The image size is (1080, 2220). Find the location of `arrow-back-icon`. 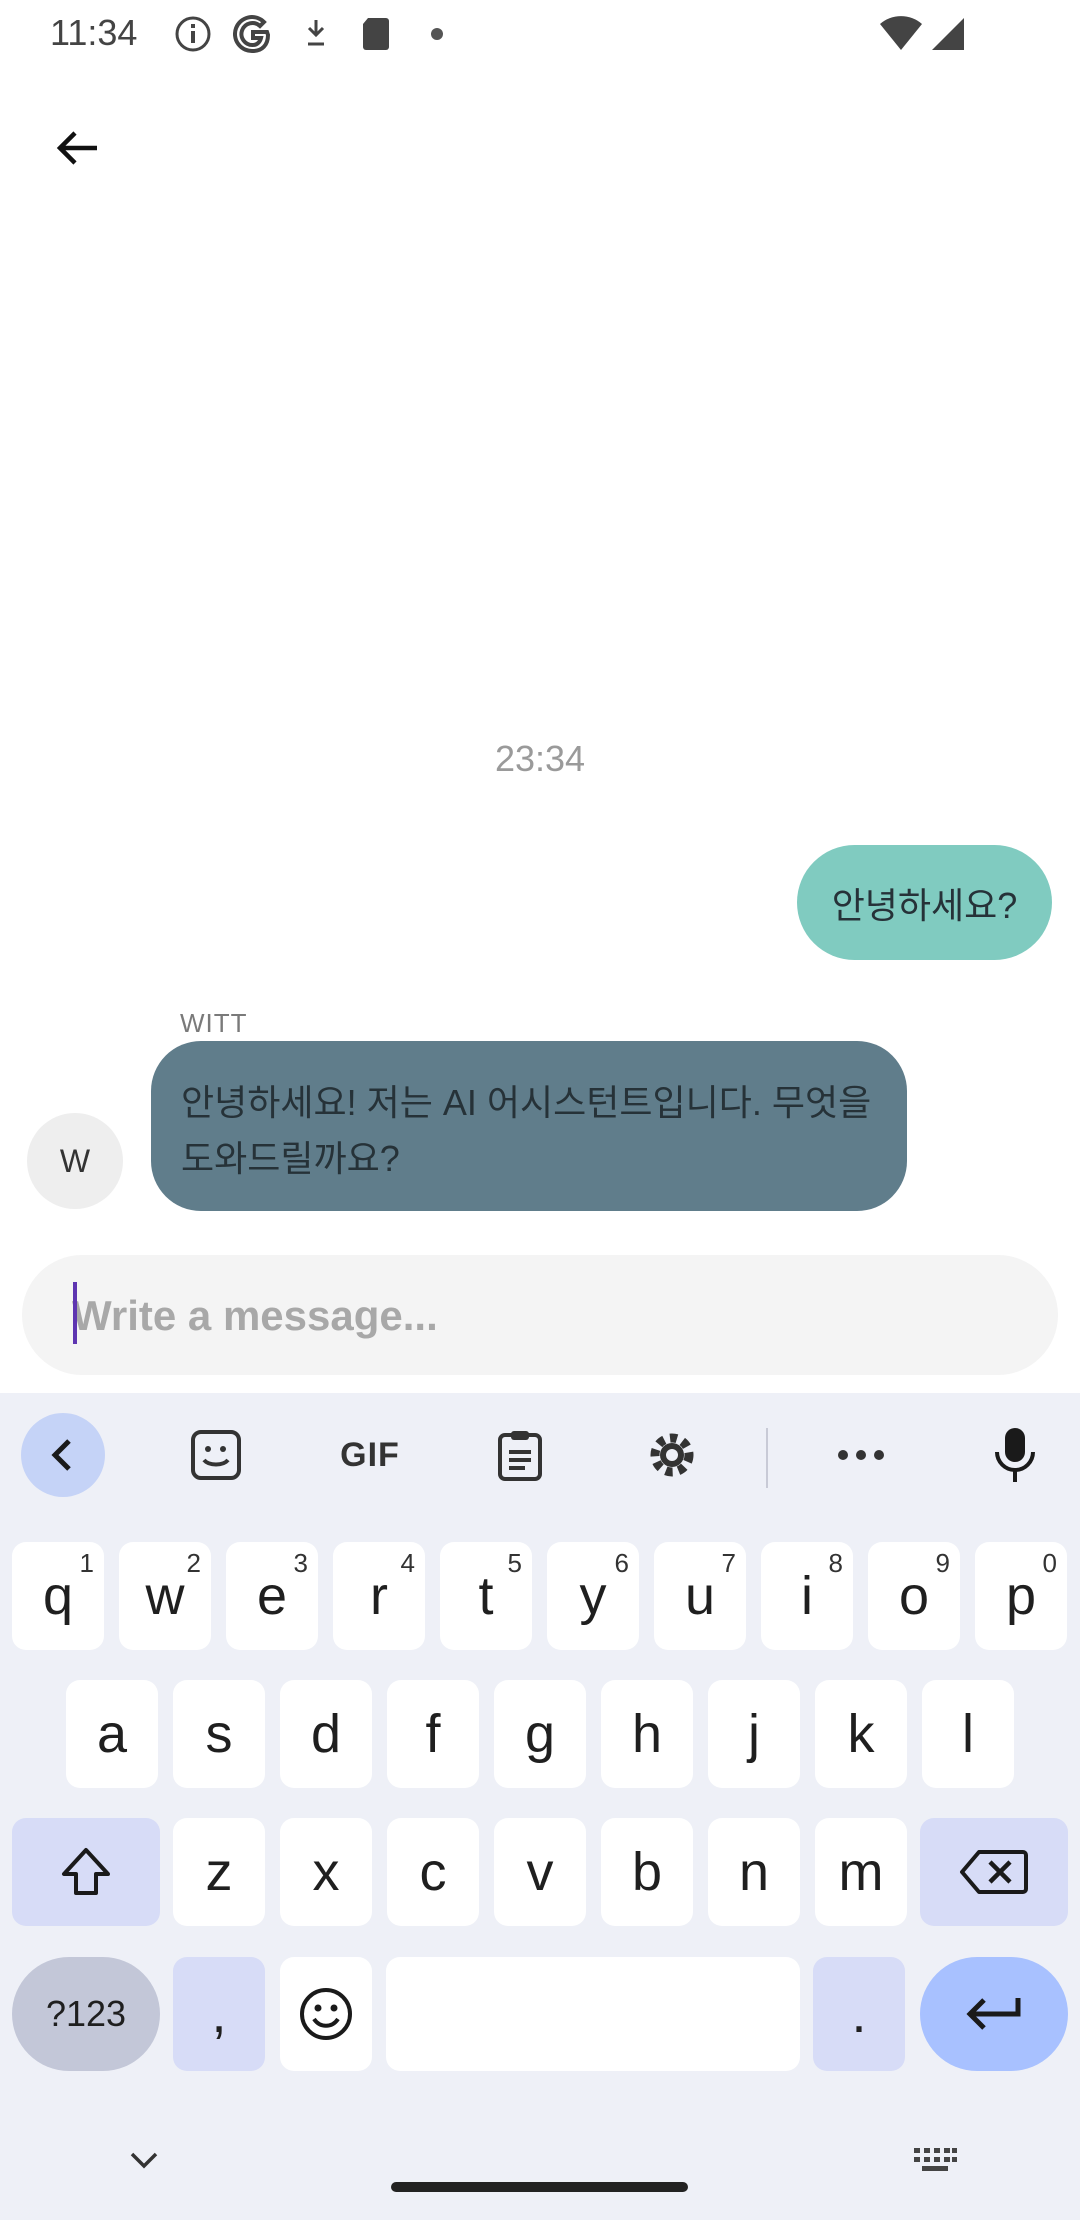

arrow-back-icon is located at coordinates (76, 148).